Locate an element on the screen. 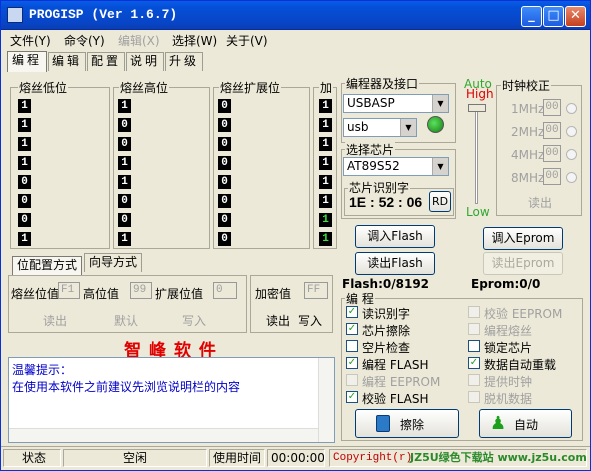  tab-upgrade: 升级 is located at coordinates (184, 61).